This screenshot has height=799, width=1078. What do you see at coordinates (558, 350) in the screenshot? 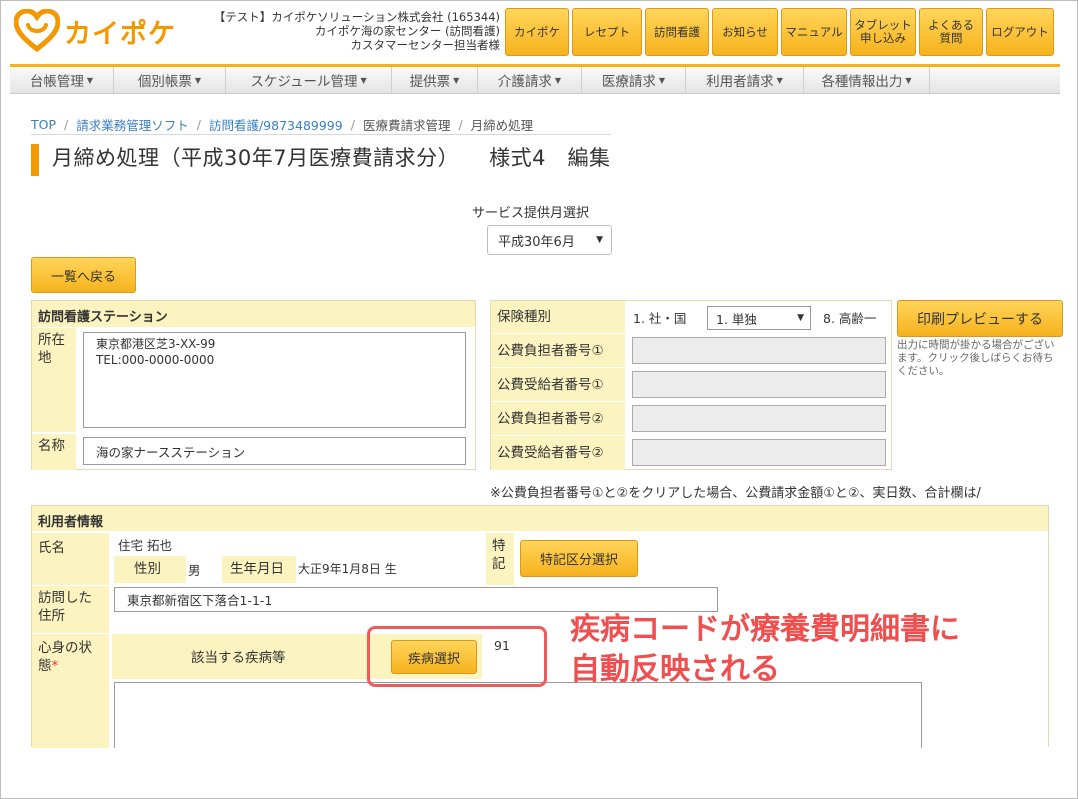
I see `public-payer-1-label: 公費負担者番号①` at bounding box center [558, 350].